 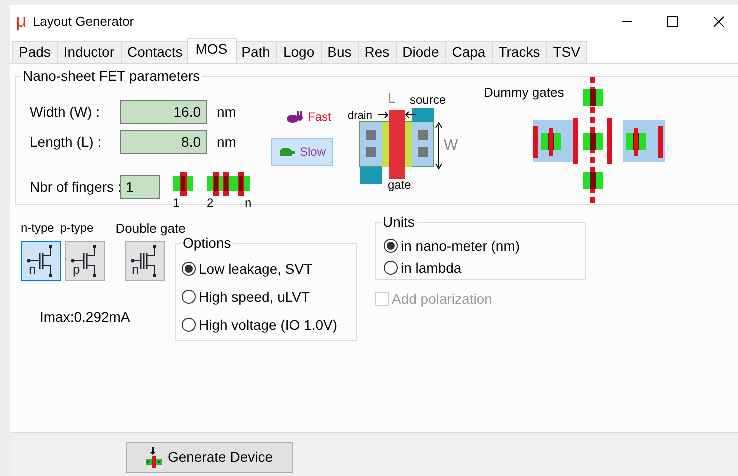 What do you see at coordinates (567, 52) in the screenshot?
I see `tab: TSV` at bounding box center [567, 52].